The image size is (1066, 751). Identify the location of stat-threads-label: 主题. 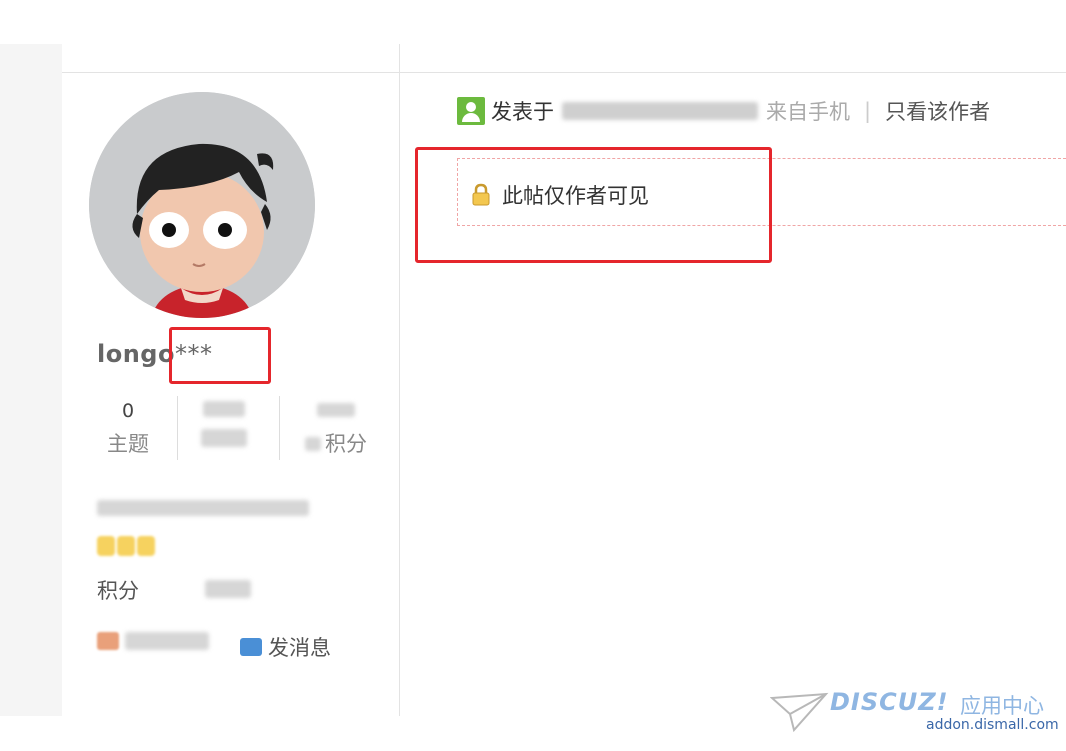
(128, 444).